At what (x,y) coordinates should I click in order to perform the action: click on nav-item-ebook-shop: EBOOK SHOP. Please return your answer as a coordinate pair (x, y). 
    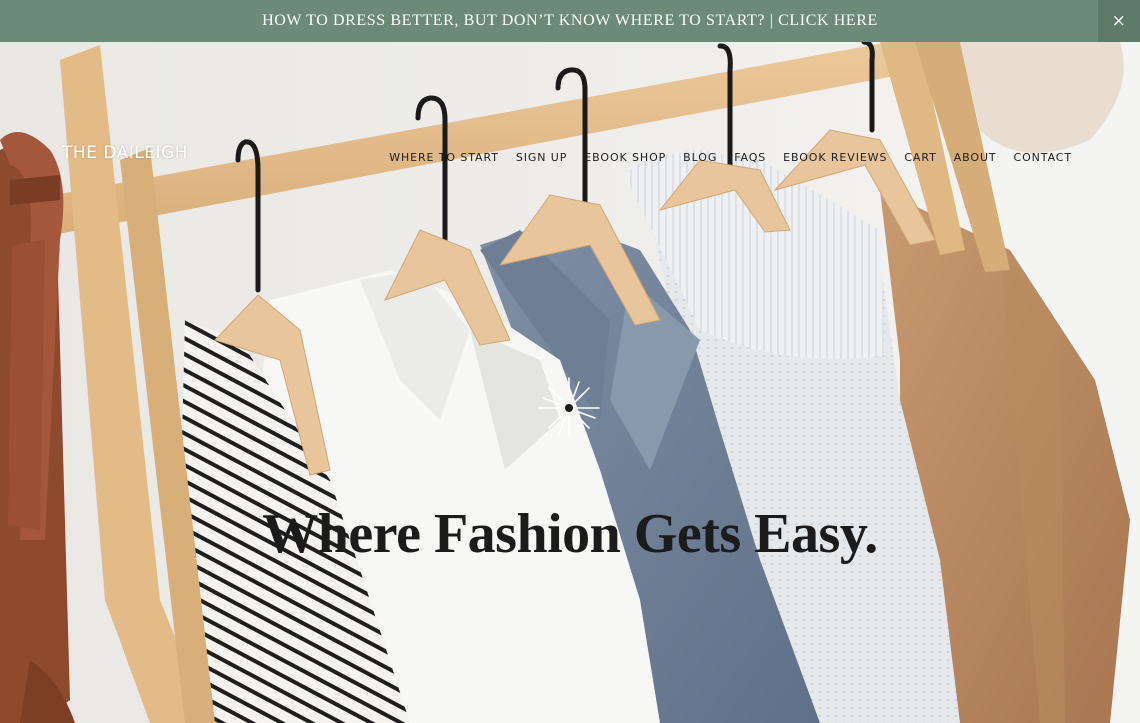
    Looking at the image, I should click on (625, 157).